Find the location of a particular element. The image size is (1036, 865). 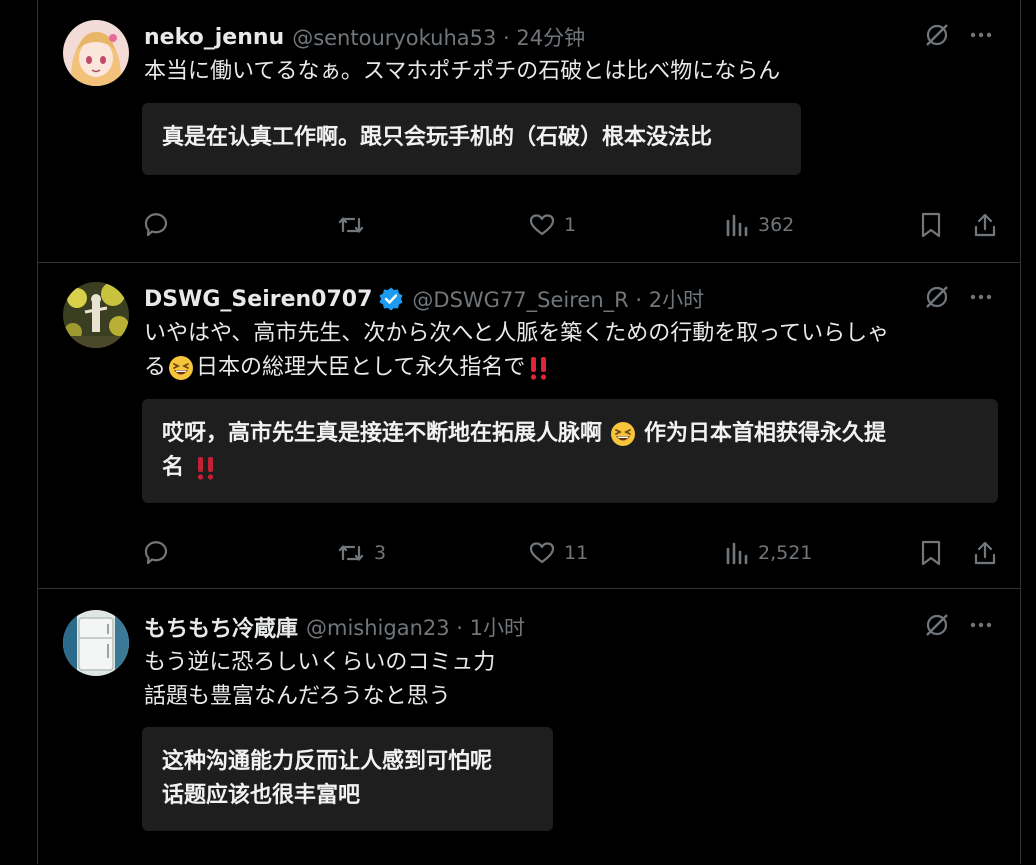

like-count: 11 is located at coordinates (576, 553).